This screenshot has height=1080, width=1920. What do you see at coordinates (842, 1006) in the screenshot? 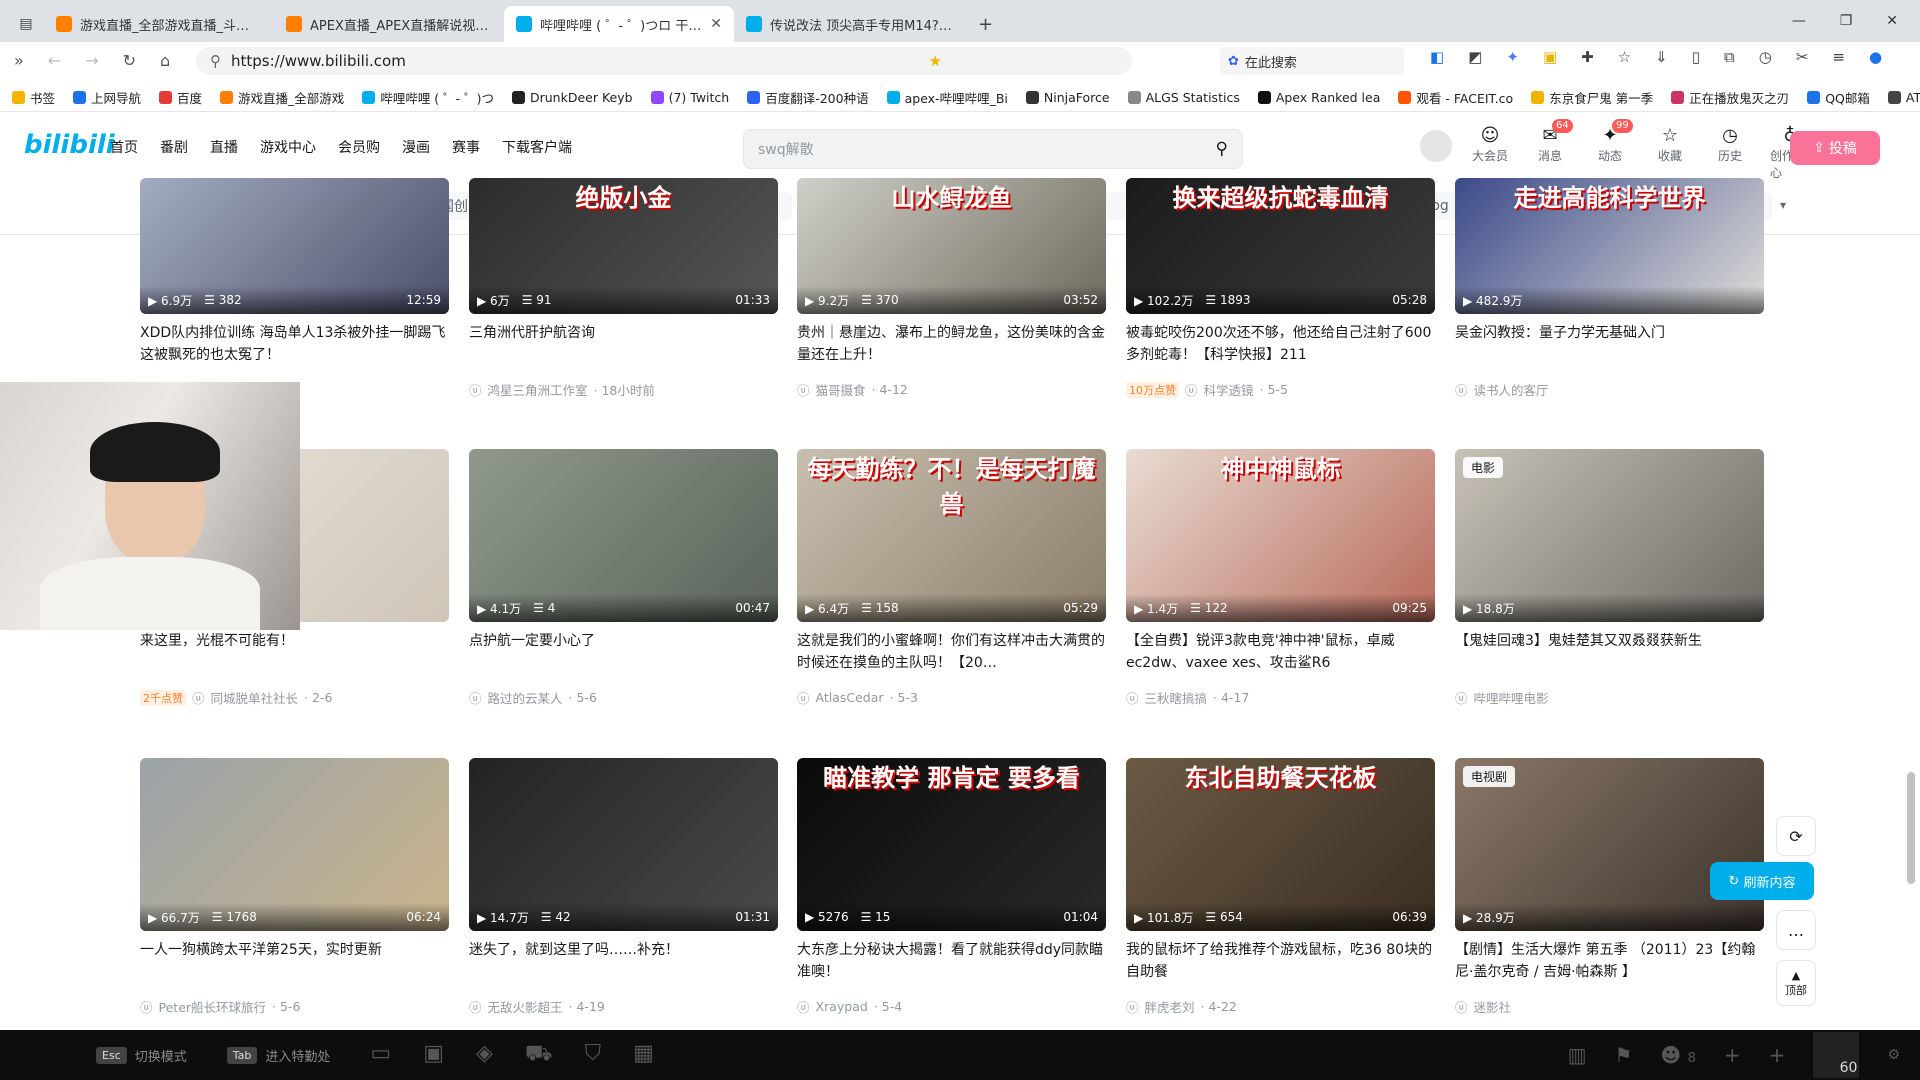
I see `author-name: Xraypad` at bounding box center [842, 1006].